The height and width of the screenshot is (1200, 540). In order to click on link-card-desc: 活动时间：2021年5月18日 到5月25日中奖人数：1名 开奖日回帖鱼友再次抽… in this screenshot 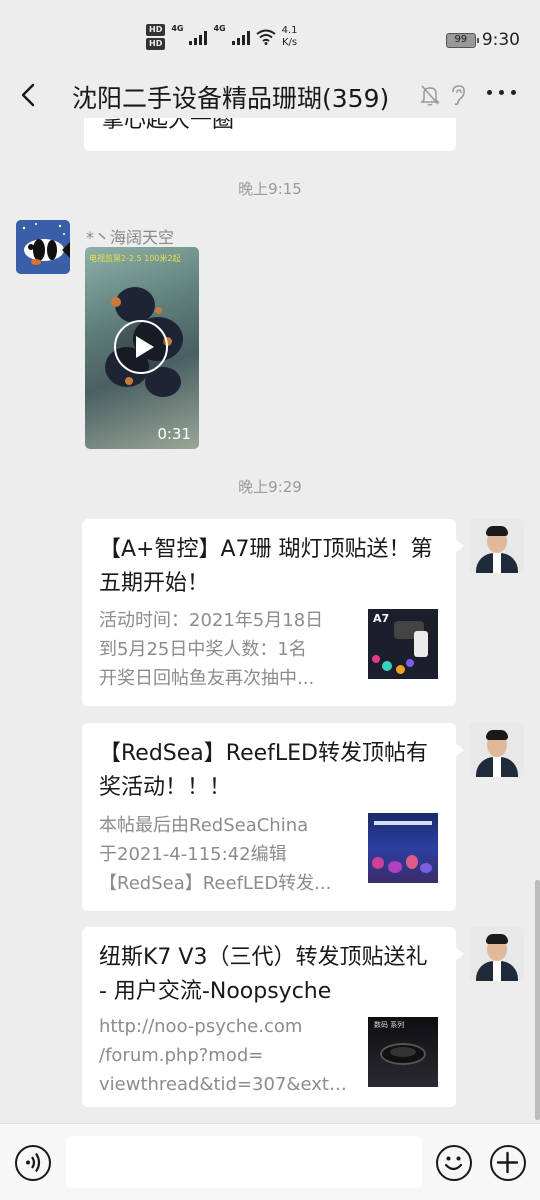, I will do `click(225, 649)`.